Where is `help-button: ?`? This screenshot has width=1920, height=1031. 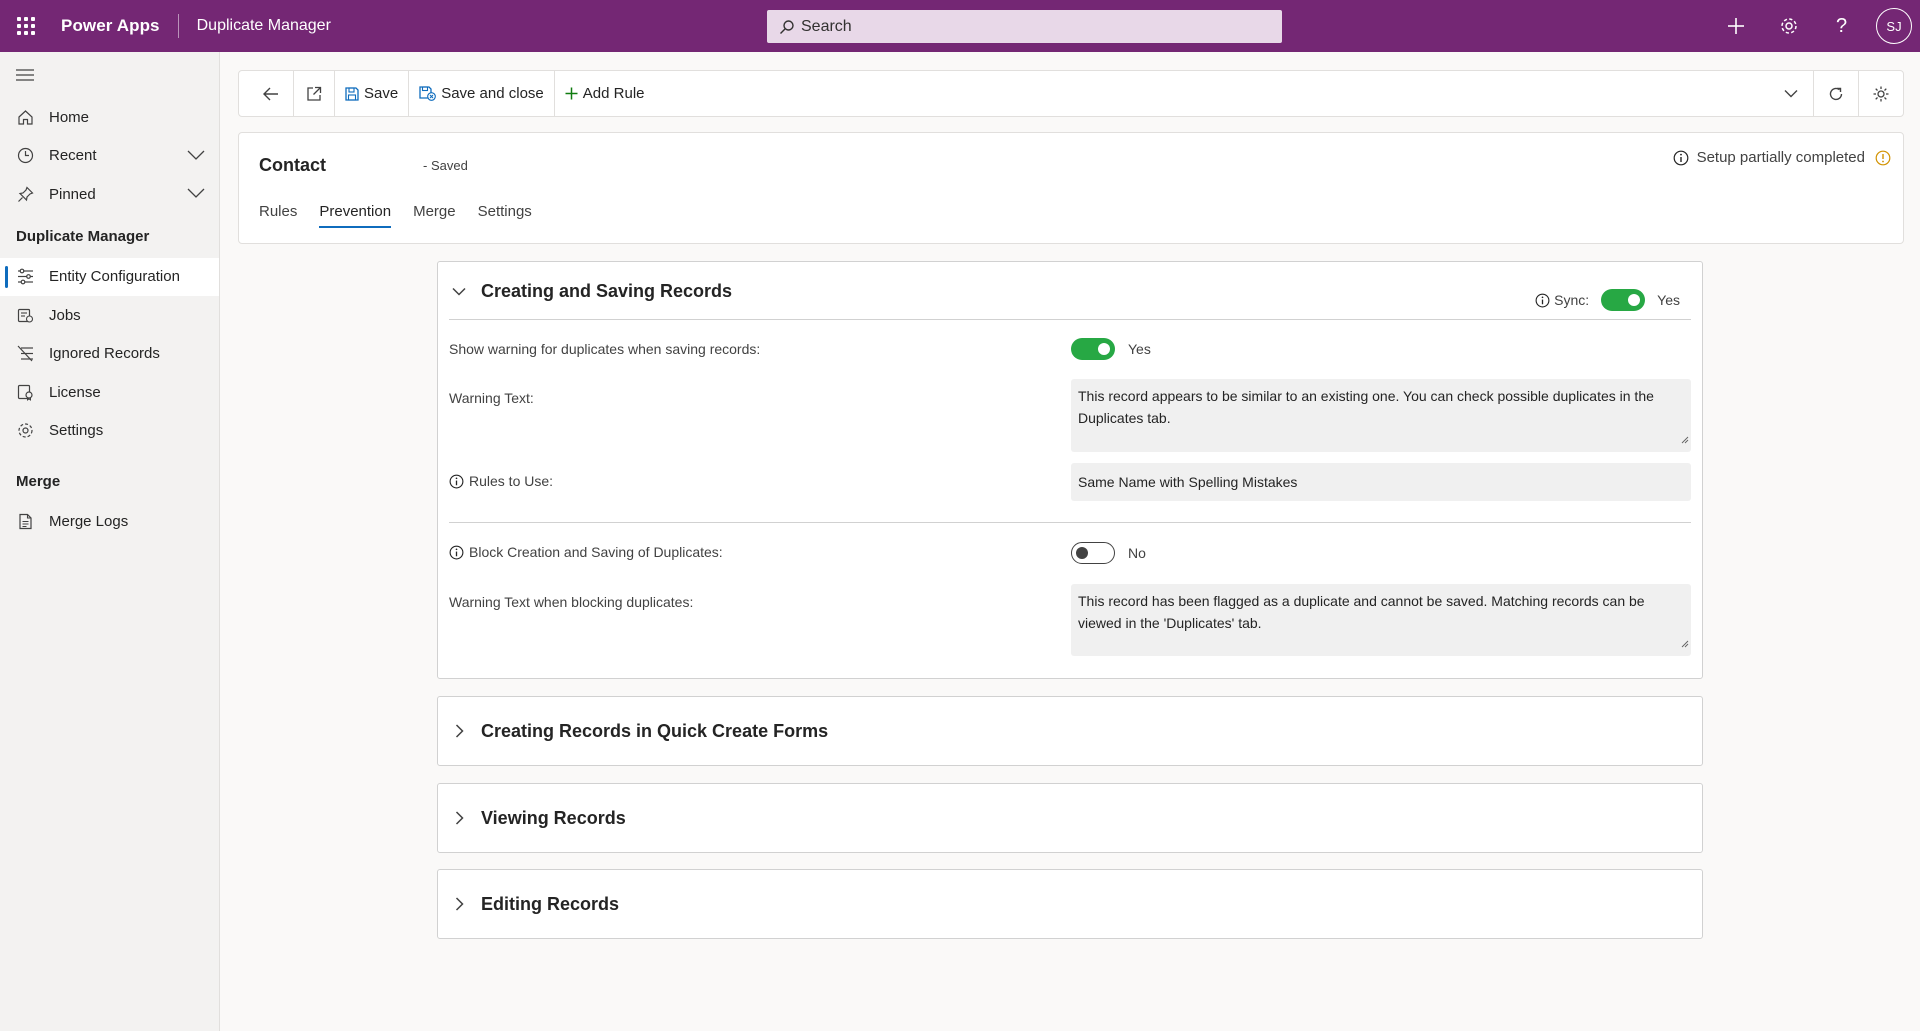 help-button: ? is located at coordinates (1841, 26).